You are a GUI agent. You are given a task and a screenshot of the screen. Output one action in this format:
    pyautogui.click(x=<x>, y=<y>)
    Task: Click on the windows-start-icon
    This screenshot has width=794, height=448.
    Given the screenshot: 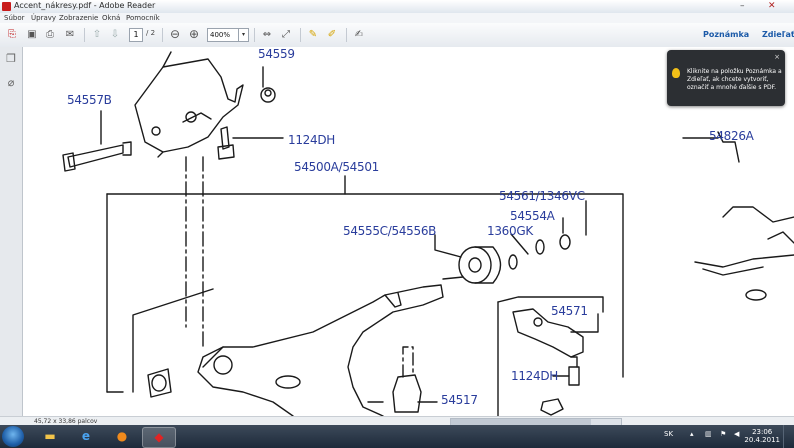 What is the action you would take?
    pyautogui.click(x=13, y=436)
    